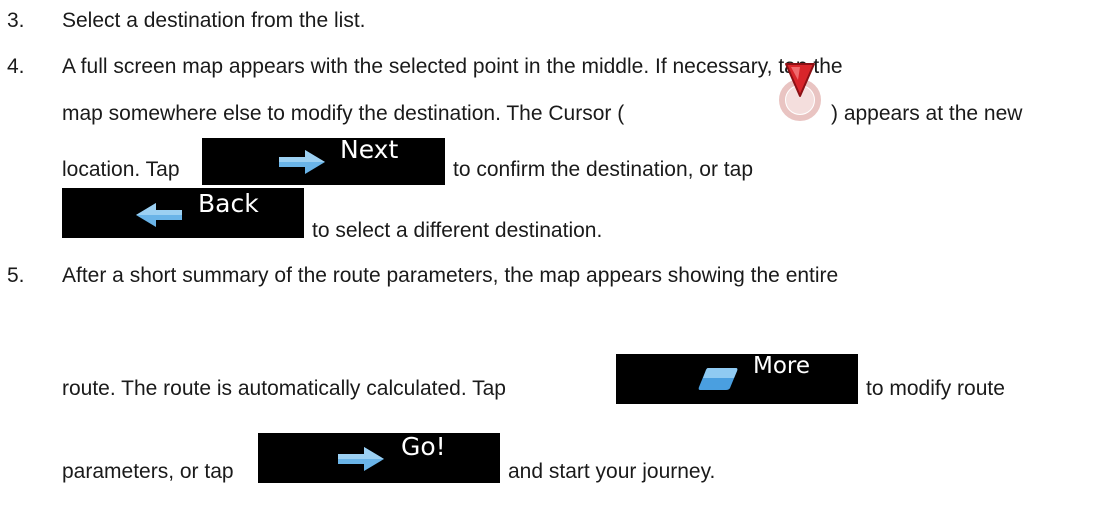  Describe the element at coordinates (16, 275) in the screenshot. I see `step-5-number: 5.` at that location.